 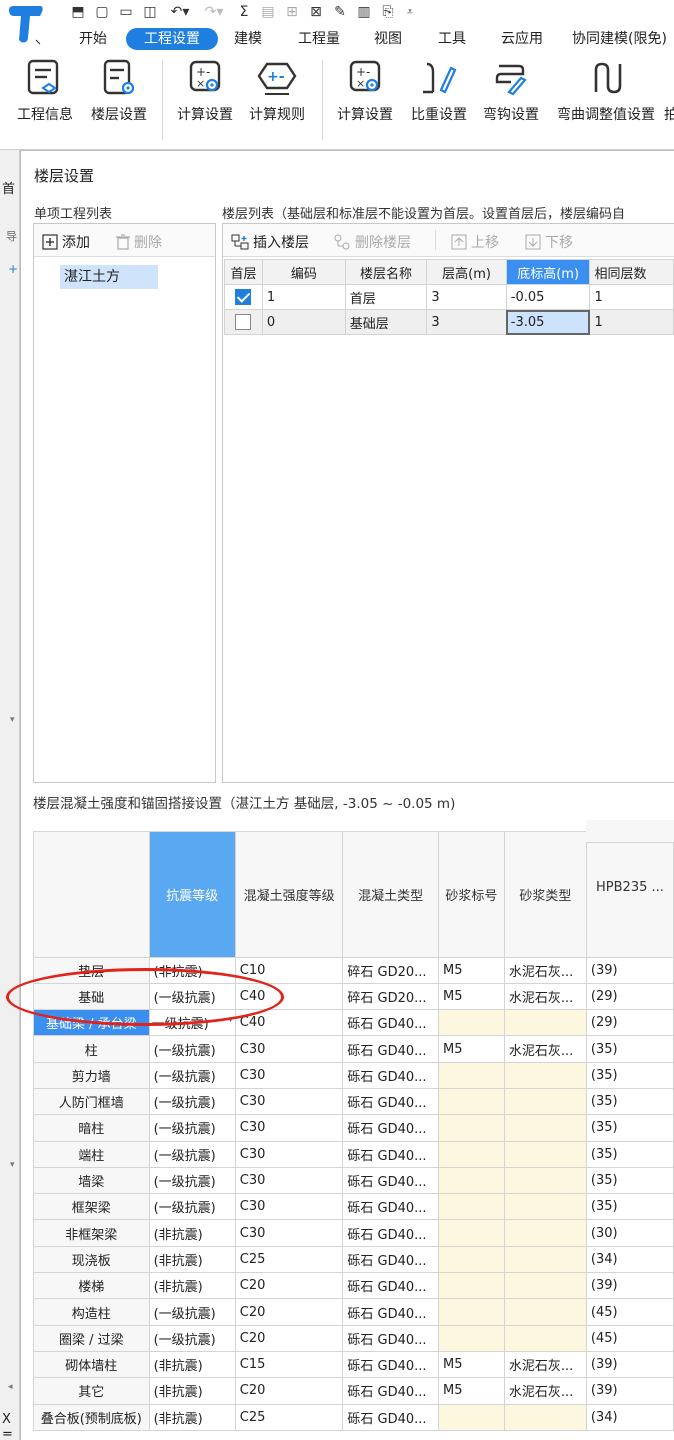 I want to click on component-name-cell: 现浇板, so click(x=91, y=1259).